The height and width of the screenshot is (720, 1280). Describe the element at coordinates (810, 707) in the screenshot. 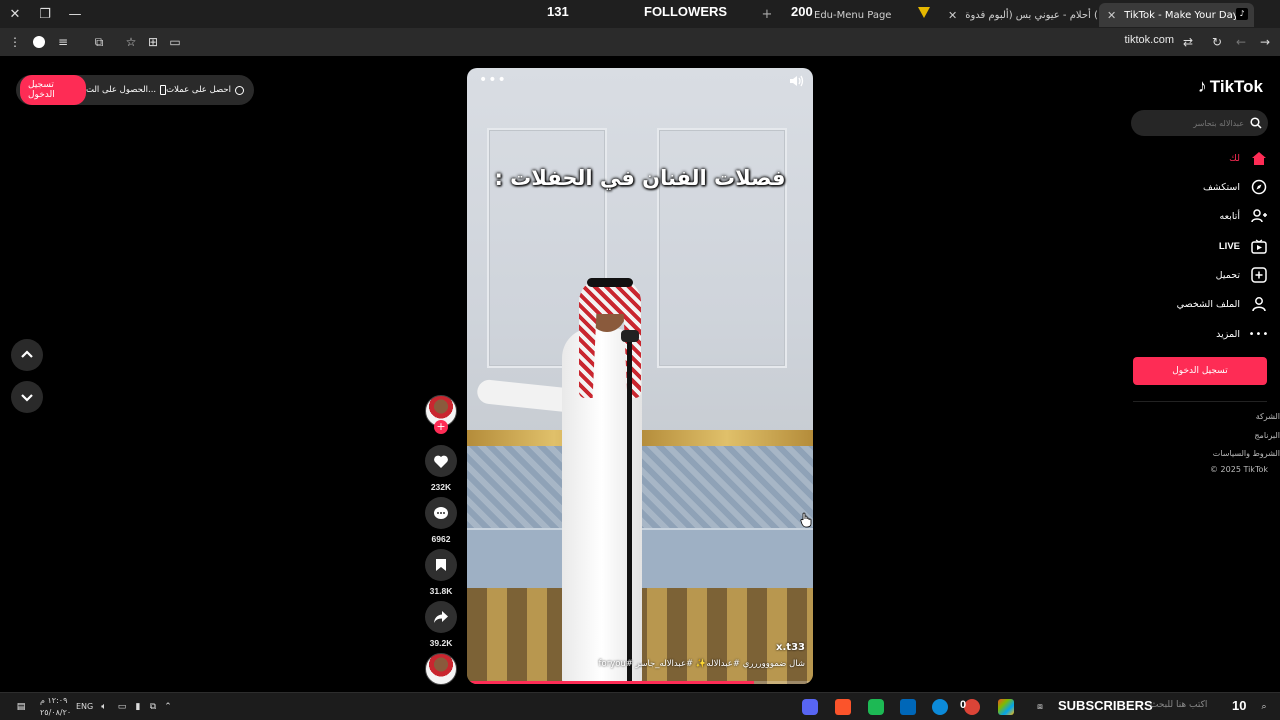

I see `discord-icon` at that location.